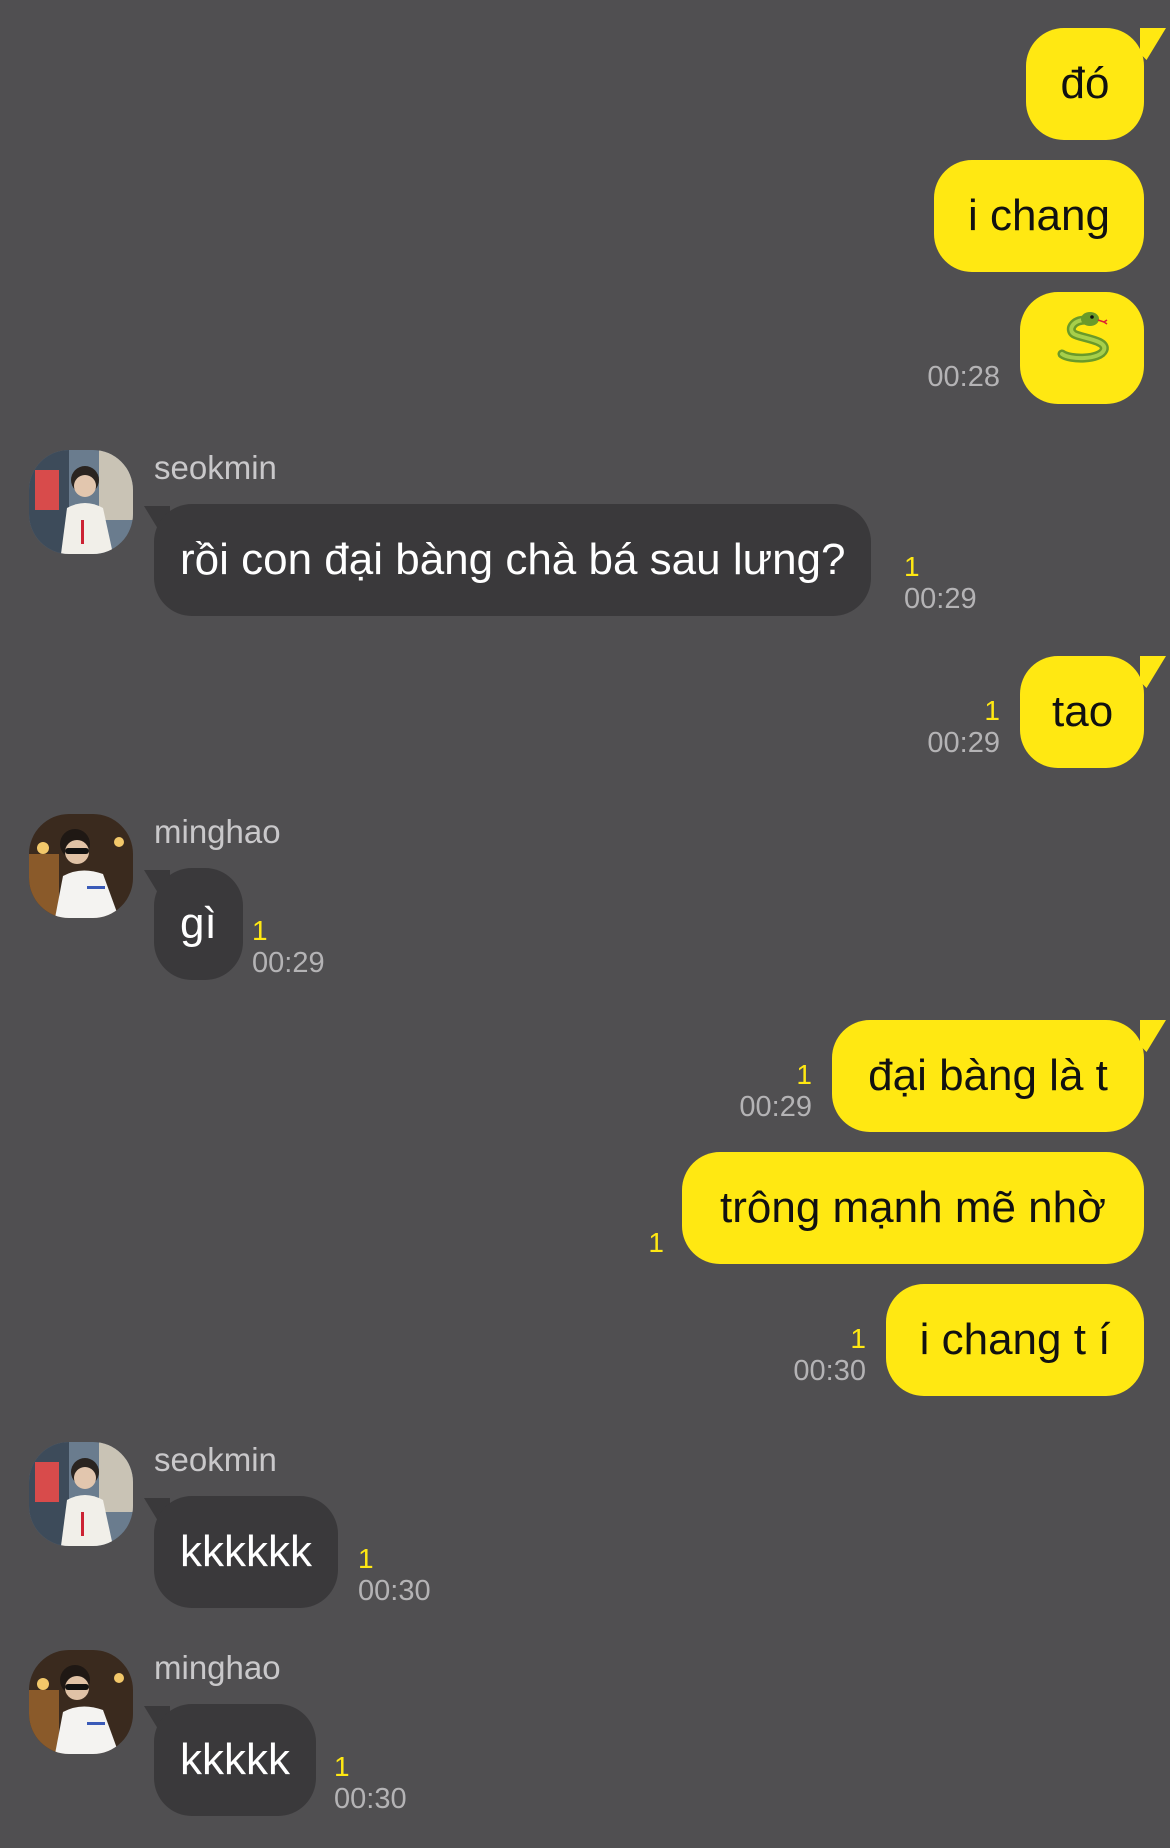  What do you see at coordinates (235, 1760) in the screenshot?
I see `incoming-message-bubble: kkkkk` at bounding box center [235, 1760].